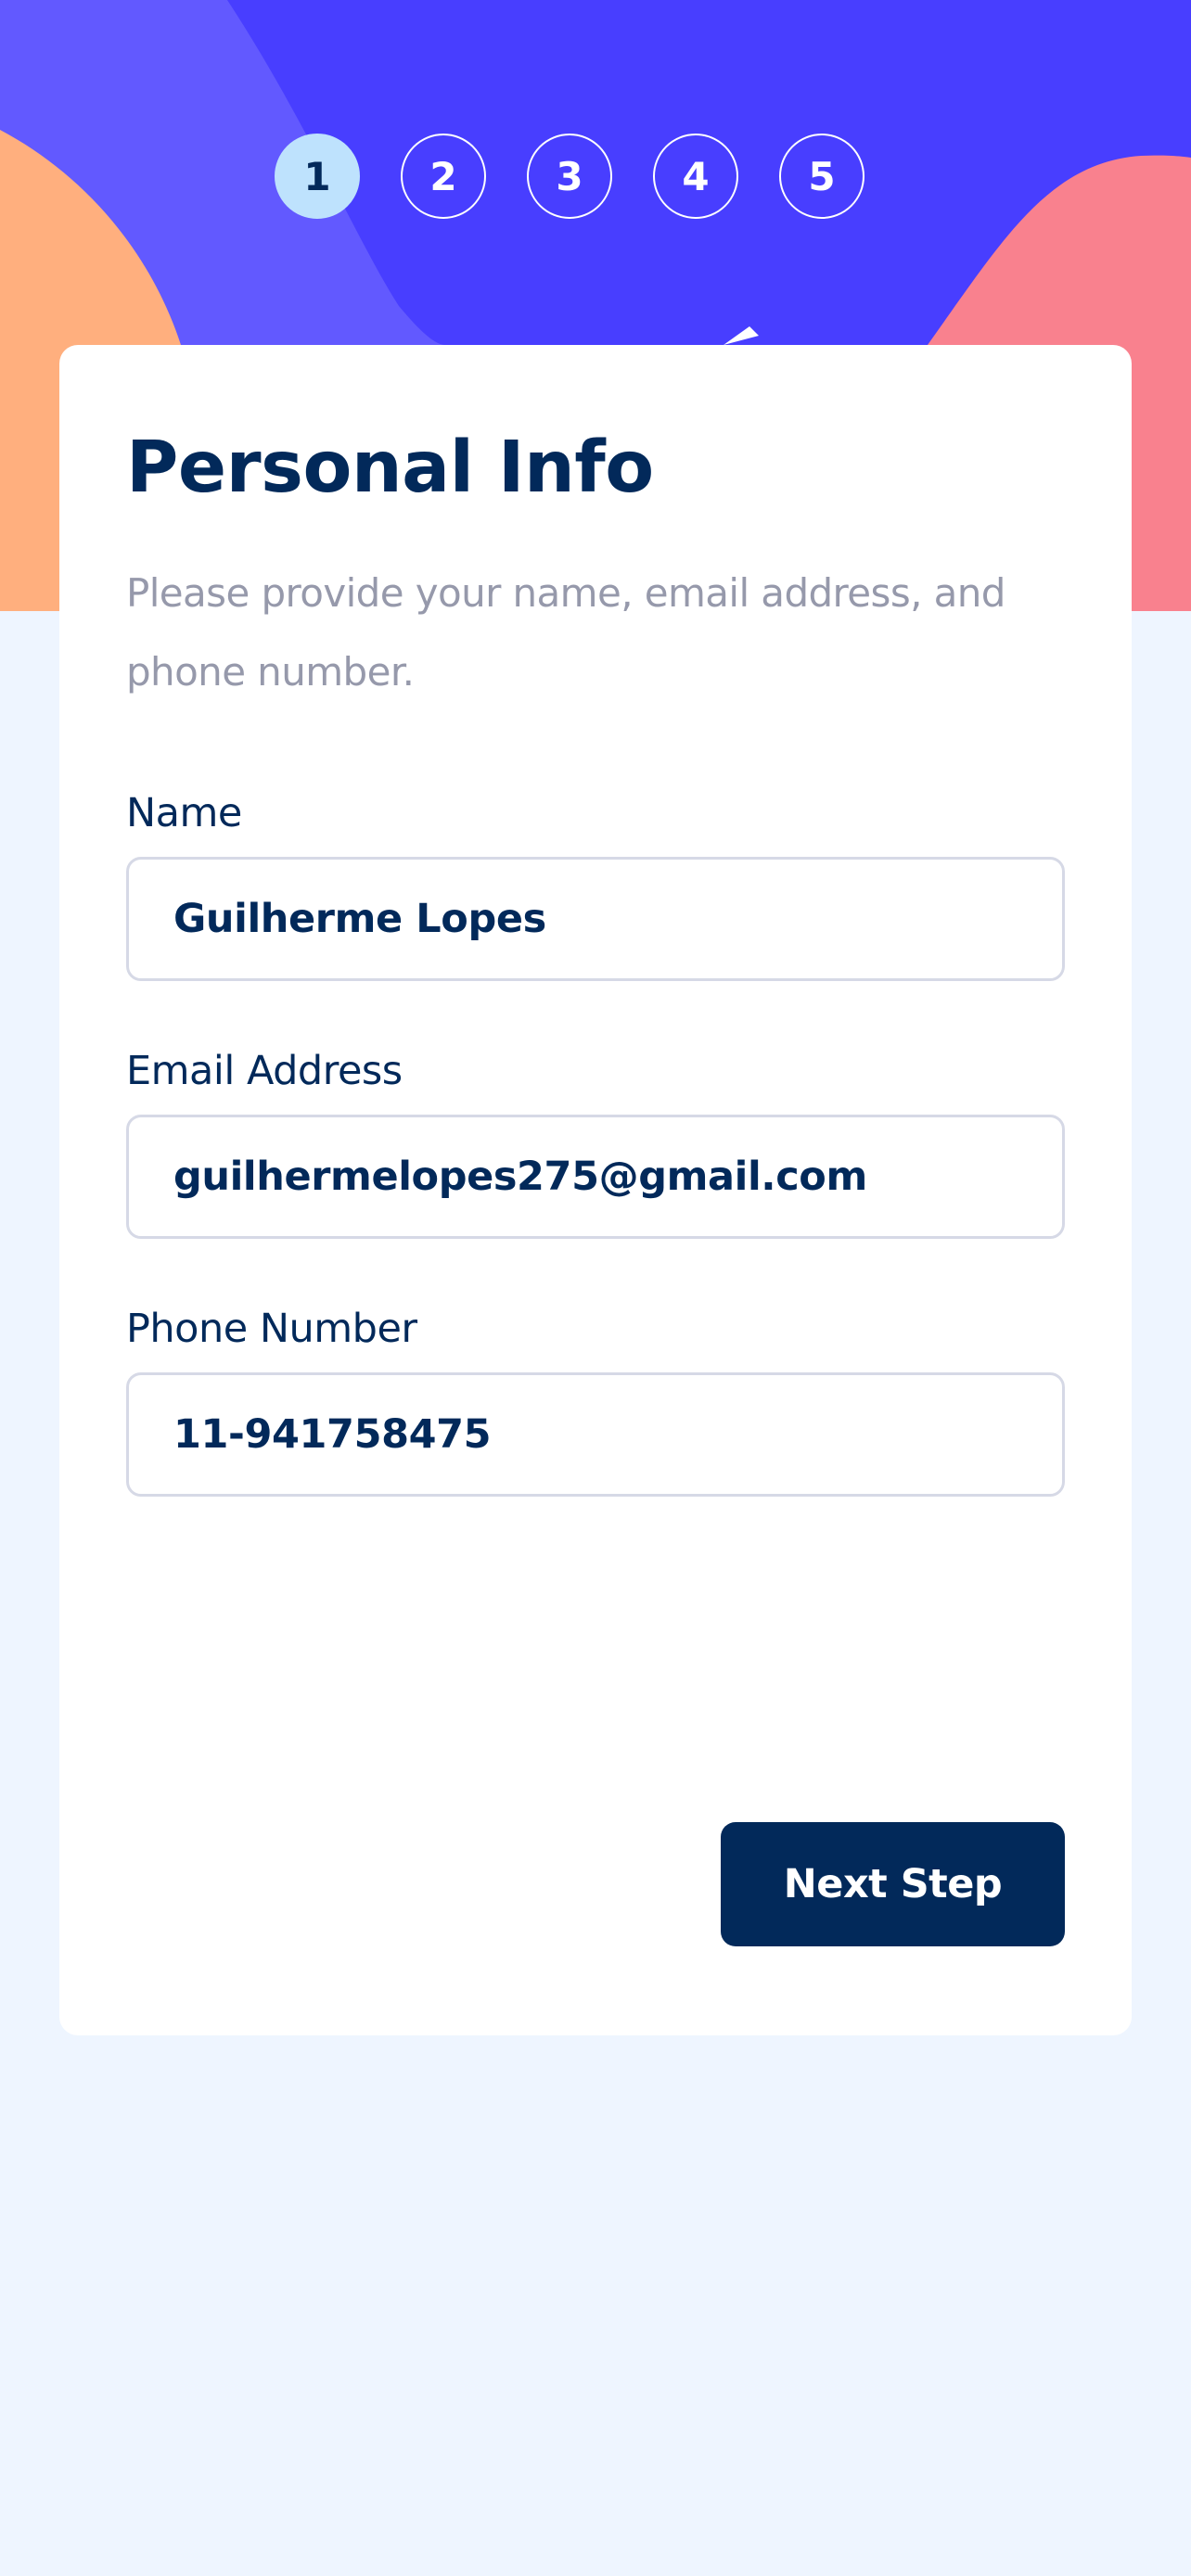 The image size is (1191, 2576). What do you see at coordinates (443, 176) in the screenshot?
I see `step-2: 2` at bounding box center [443, 176].